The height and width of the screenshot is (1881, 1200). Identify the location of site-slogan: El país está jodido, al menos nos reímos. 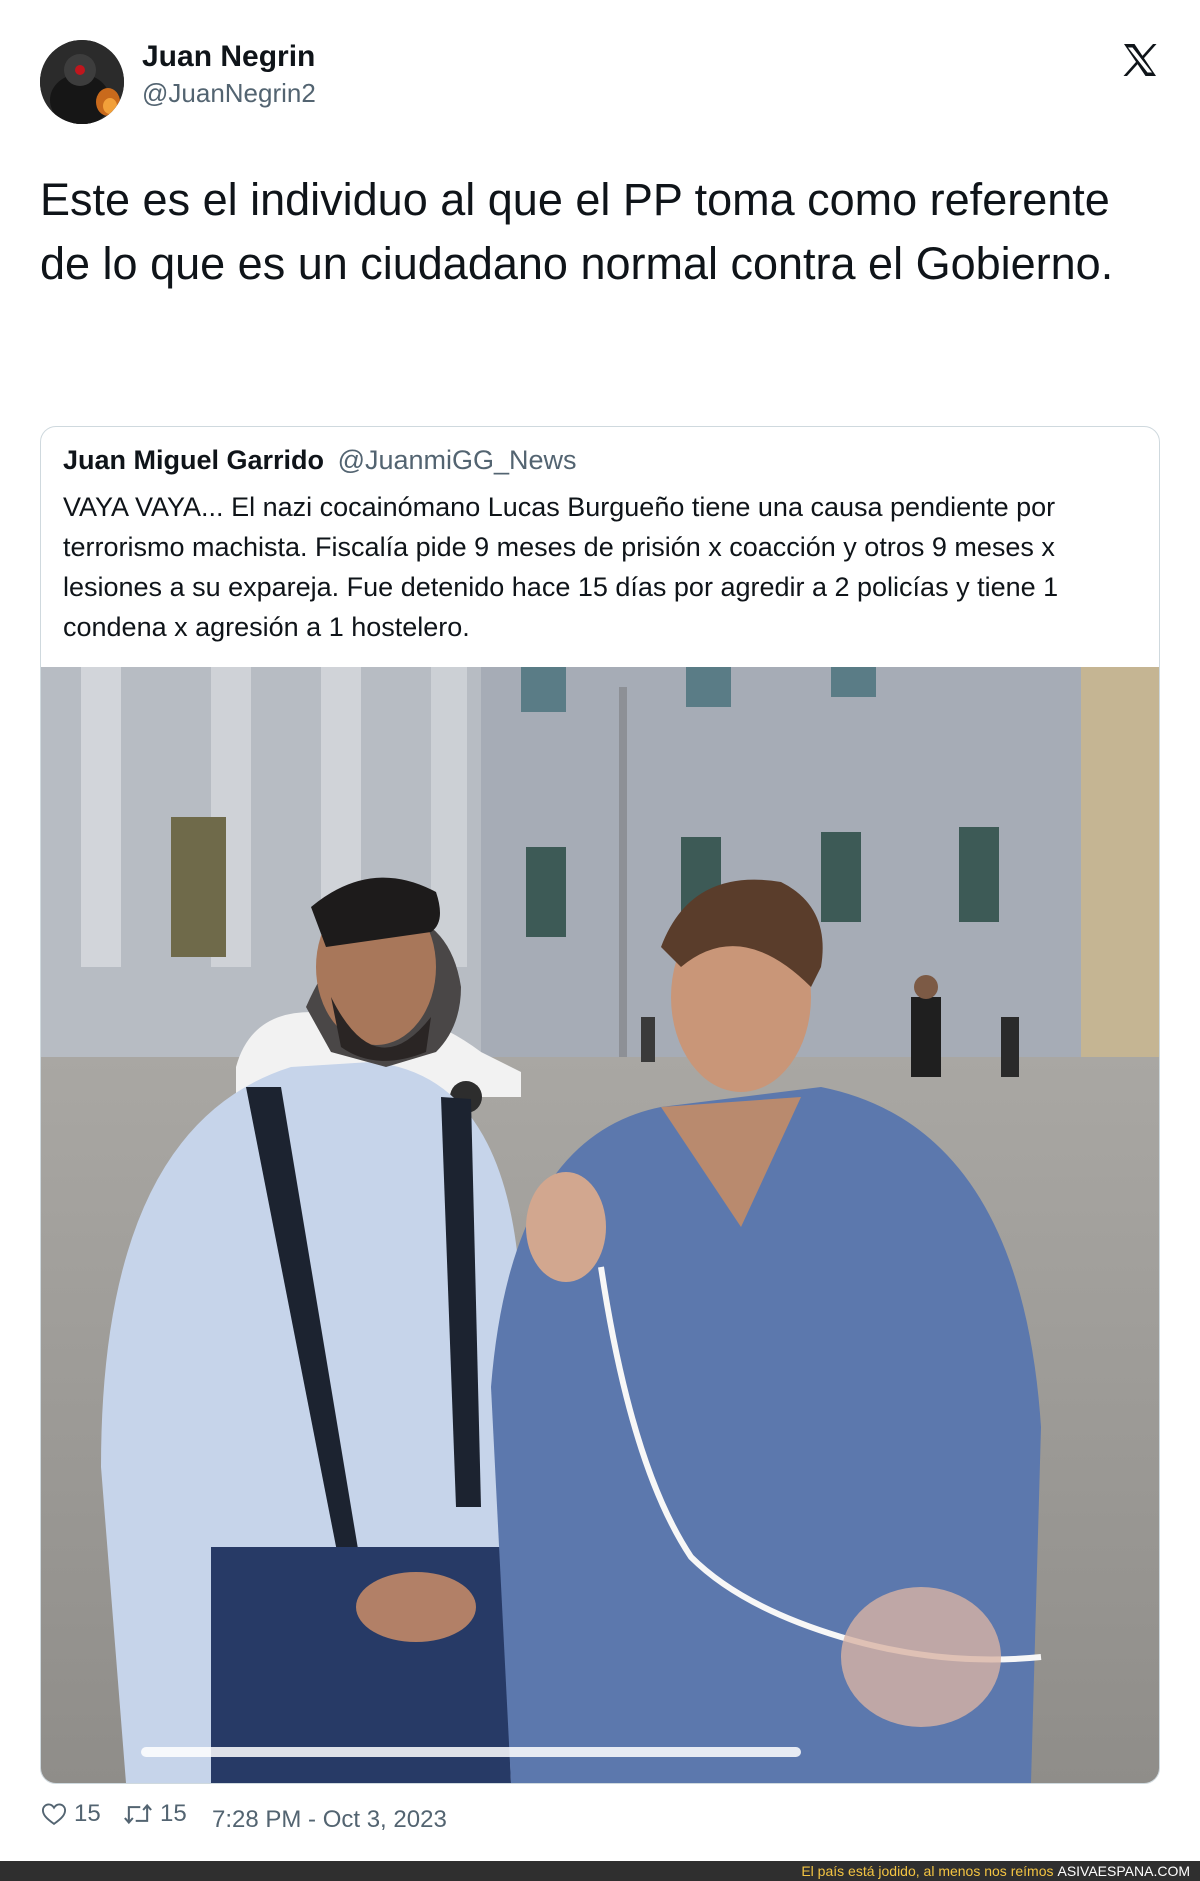
(927, 1871).